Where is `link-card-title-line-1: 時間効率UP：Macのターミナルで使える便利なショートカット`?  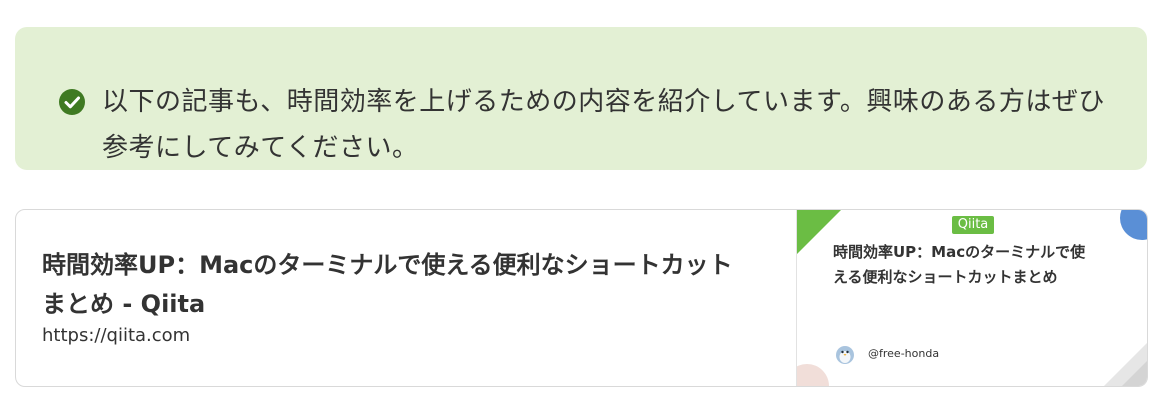 link-card-title-line-1: 時間効率UP：Macのターミナルで使える便利なショートカット is located at coordinates (412, 265).